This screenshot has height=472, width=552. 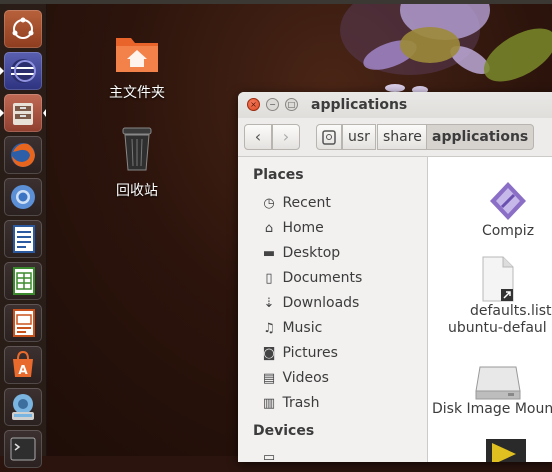 I want to click on top-panel, so click(x=276, y=2).